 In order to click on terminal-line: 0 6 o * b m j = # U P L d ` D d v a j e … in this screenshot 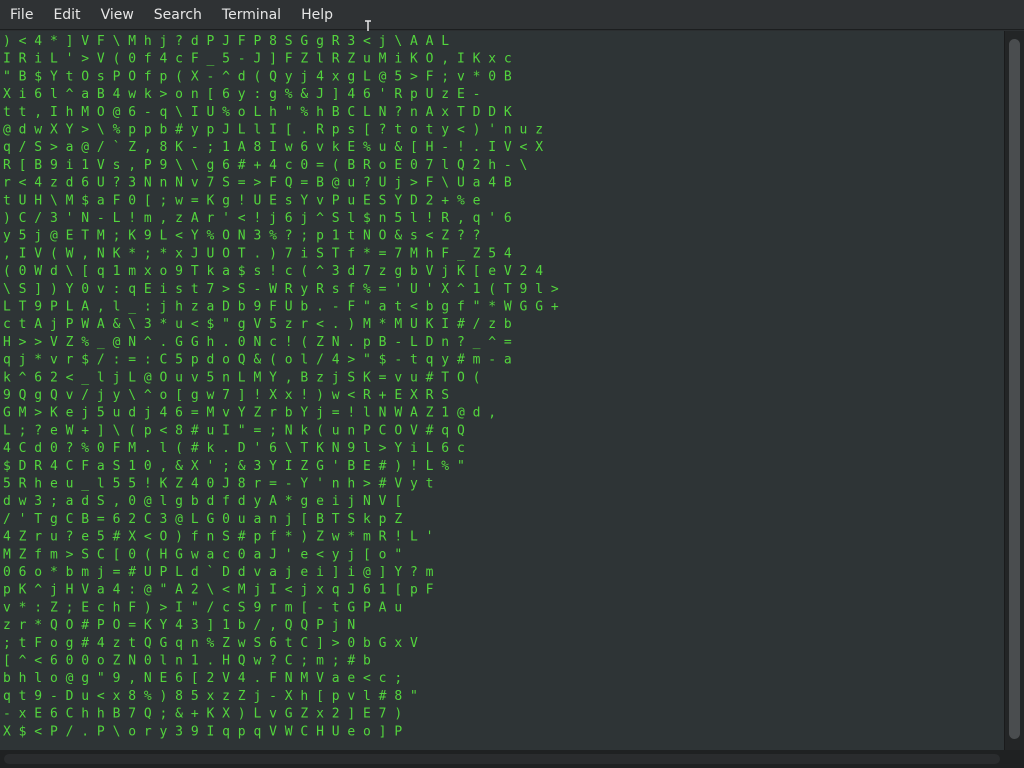, I will do `click(218, 572)`.